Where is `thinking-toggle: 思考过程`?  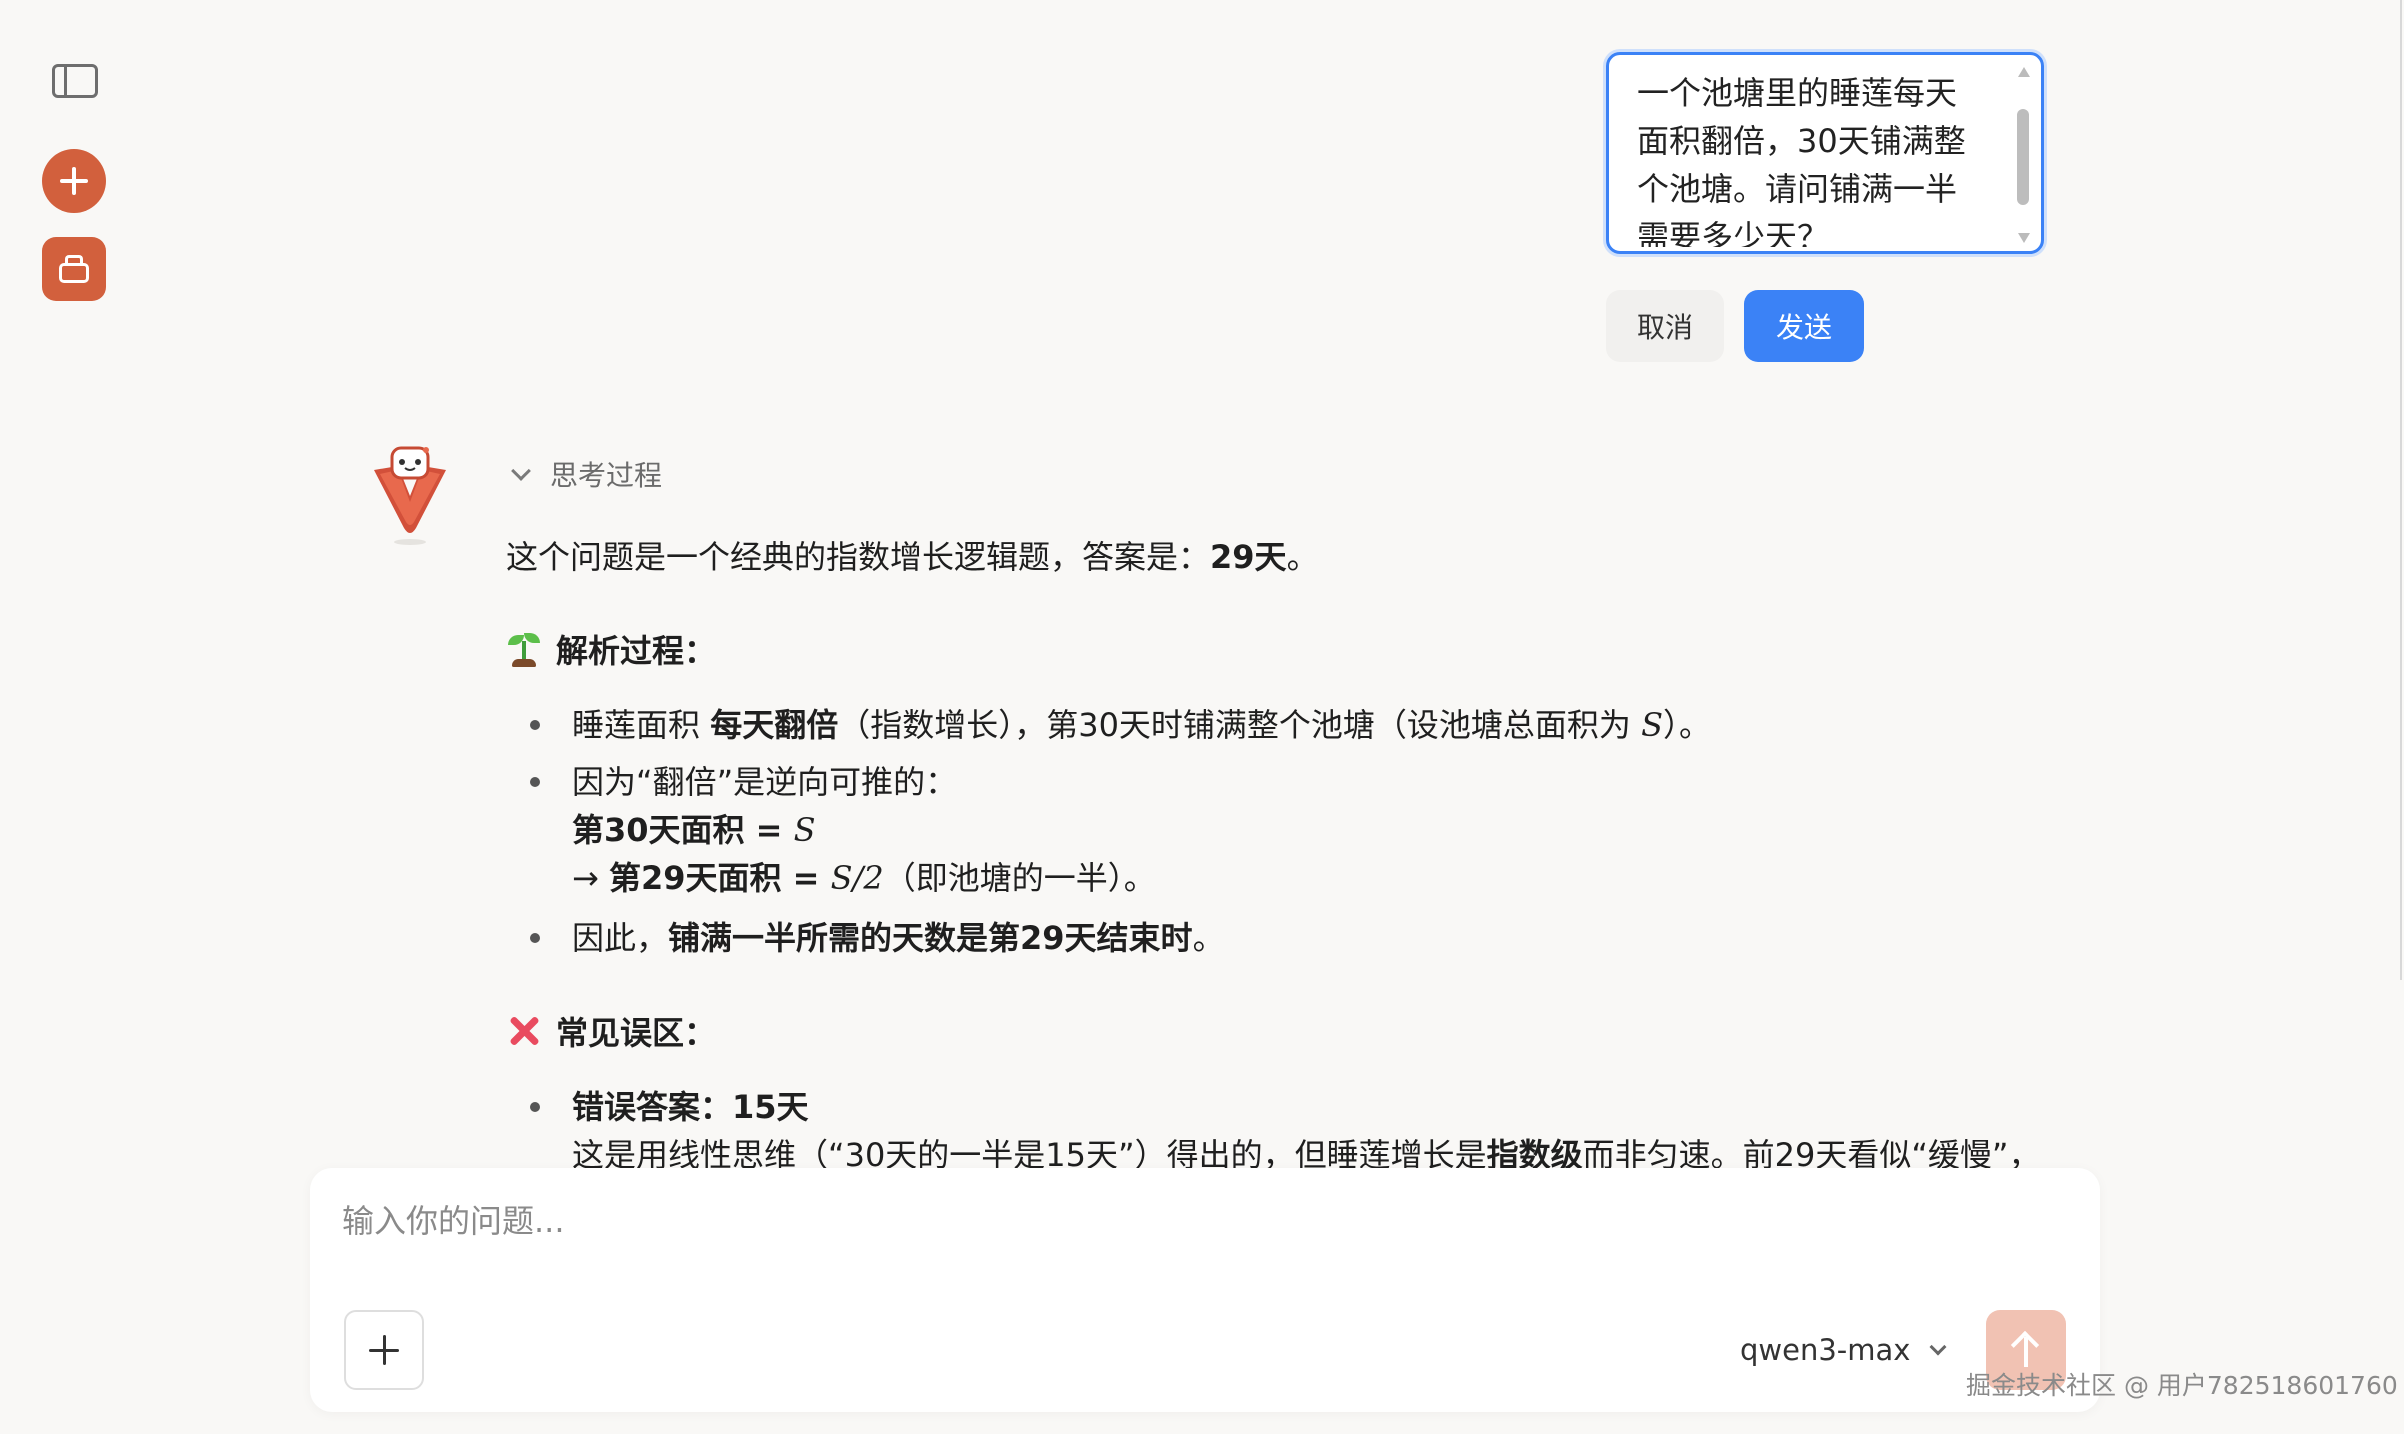
thinking-toggle: 思考过程 is located at coordinates (587, 474).